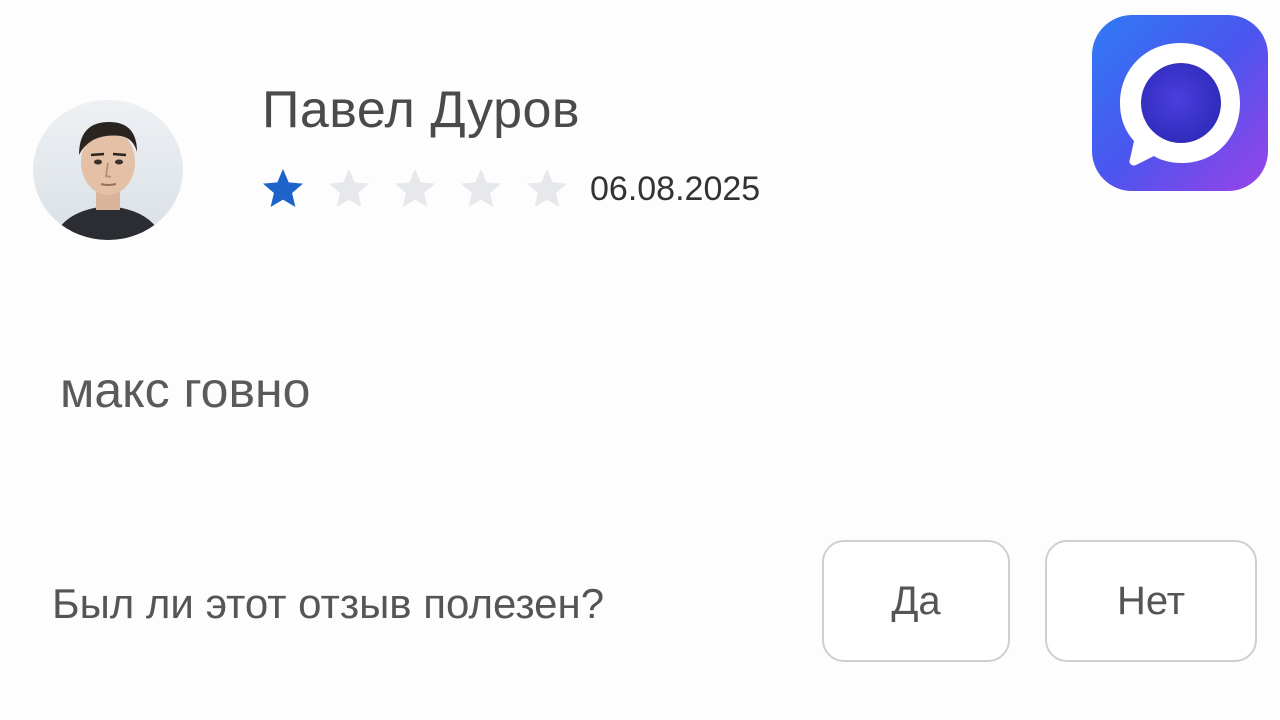 The height and width of the screenshot is (720, 1280). Describe the element at coordinates (185, 390) in the screenshot. I see `review-text: макс говно` at that location.